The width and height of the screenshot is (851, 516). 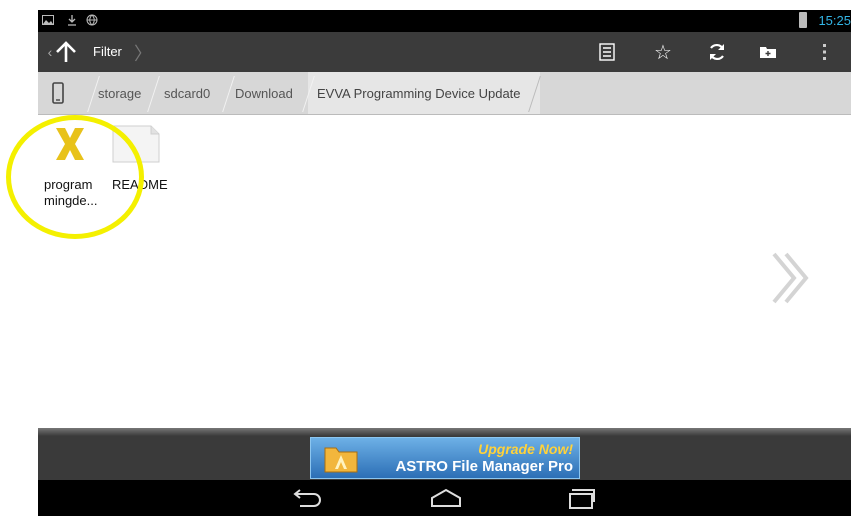 I want to click on chevron-right-icon: 〉, so click(x=143, y=54).